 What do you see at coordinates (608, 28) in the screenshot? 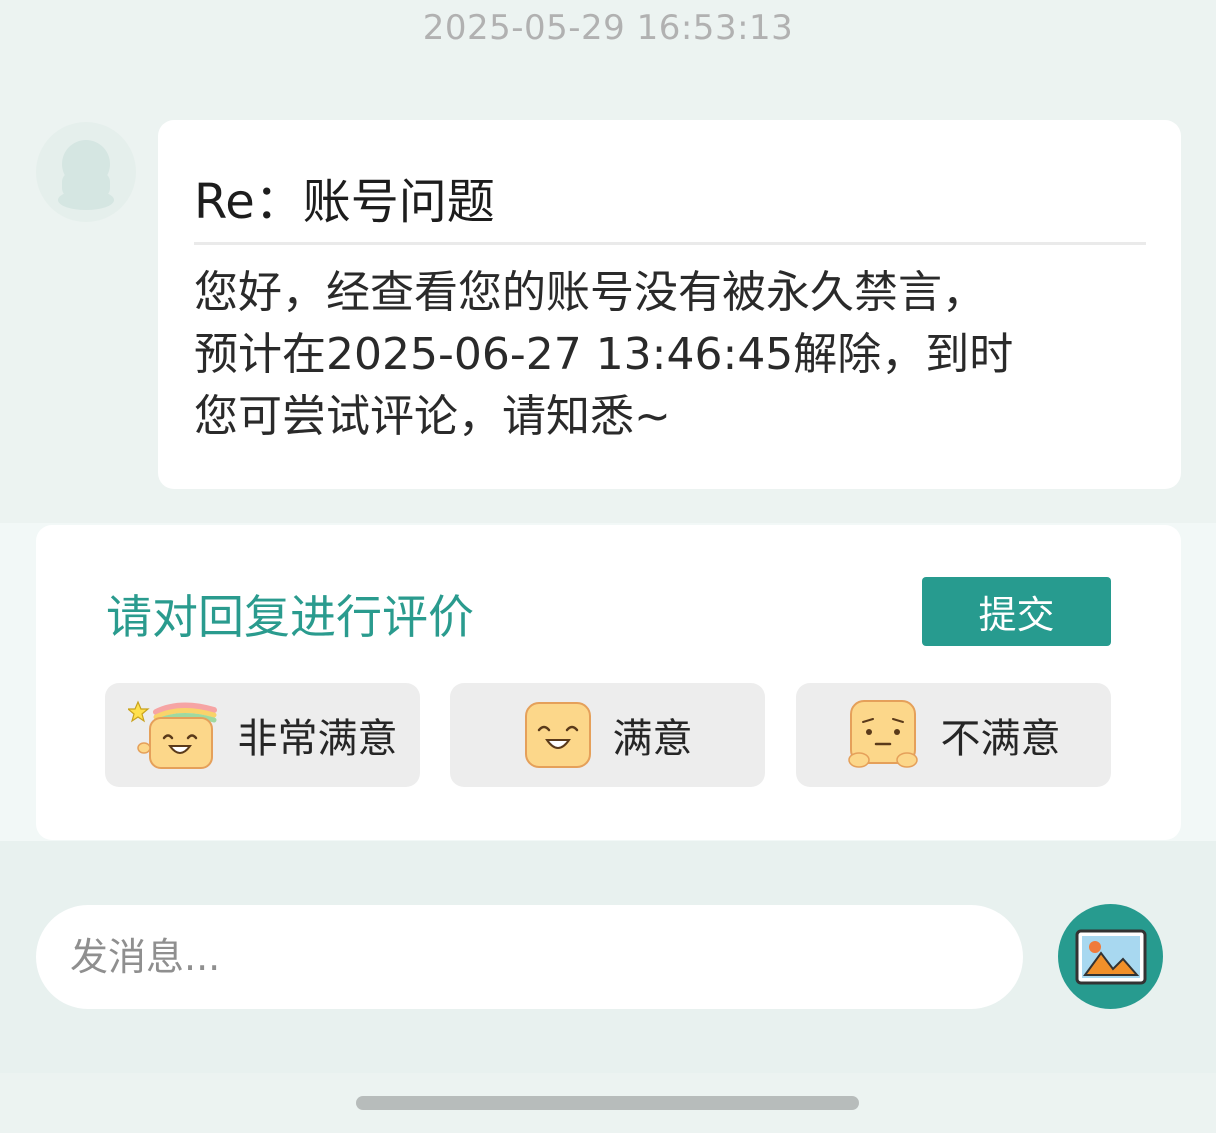
I see `message-timestamp: 2025-05-29 16:53:13` at bounding box center [608, 28].